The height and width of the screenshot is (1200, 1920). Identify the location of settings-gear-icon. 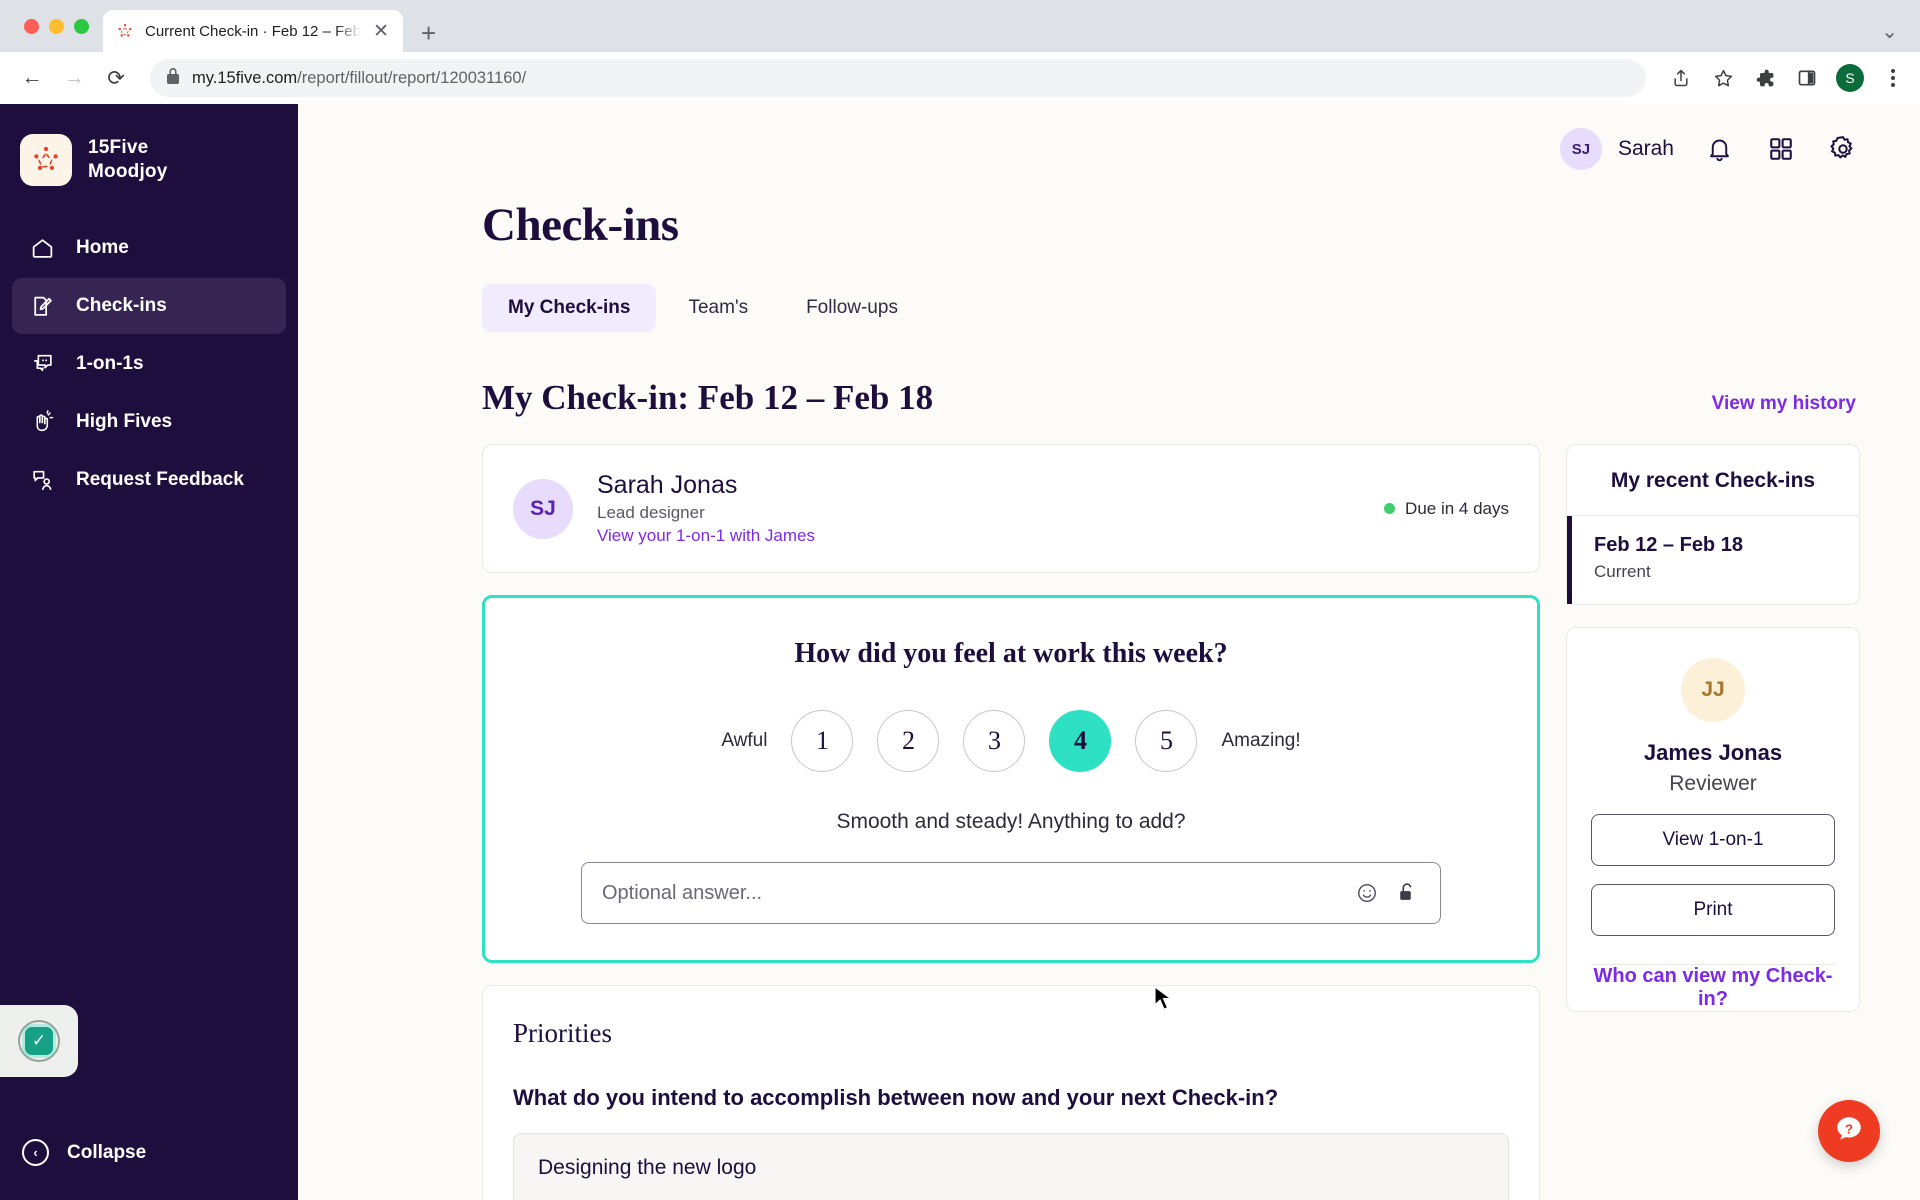
(1843, 149).